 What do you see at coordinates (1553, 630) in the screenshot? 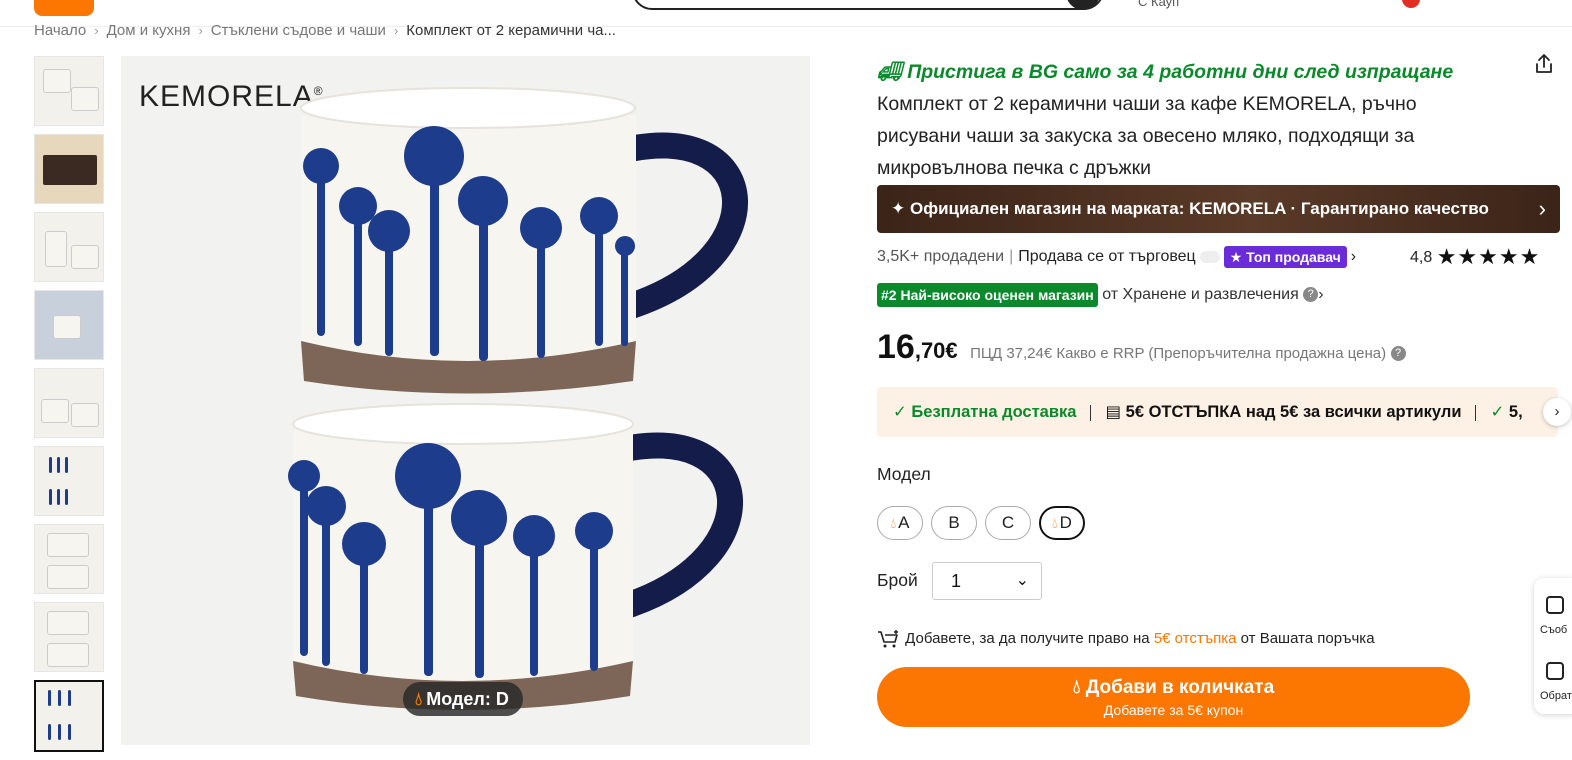
I see `floating-item-messages: Съоб` at bounding box center [1553, 630].